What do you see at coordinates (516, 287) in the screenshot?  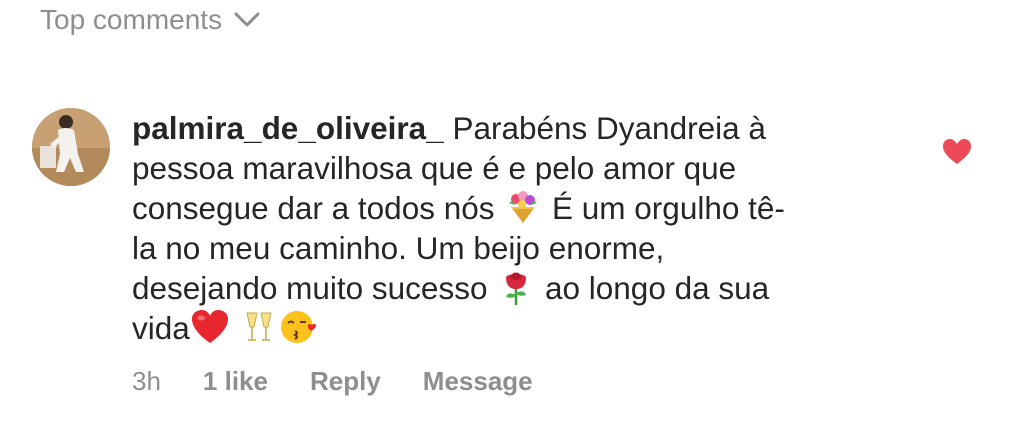 I see `rose-emoji` at bounding box center [516, 287].